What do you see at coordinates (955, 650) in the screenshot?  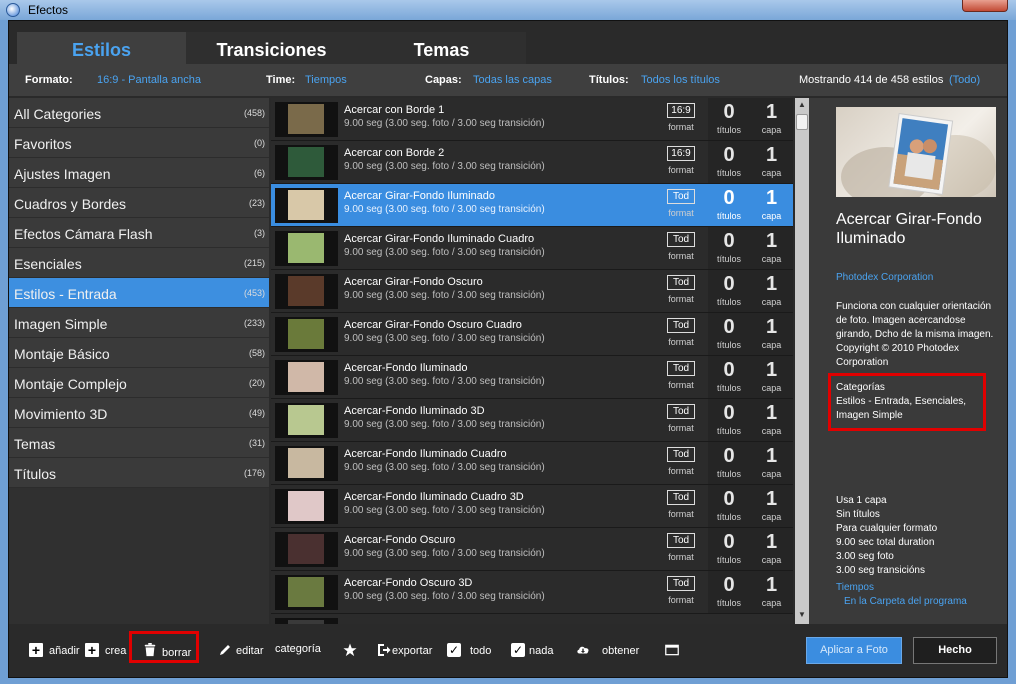 I see `done-button: Hecho` at bounding box center [955, 650].